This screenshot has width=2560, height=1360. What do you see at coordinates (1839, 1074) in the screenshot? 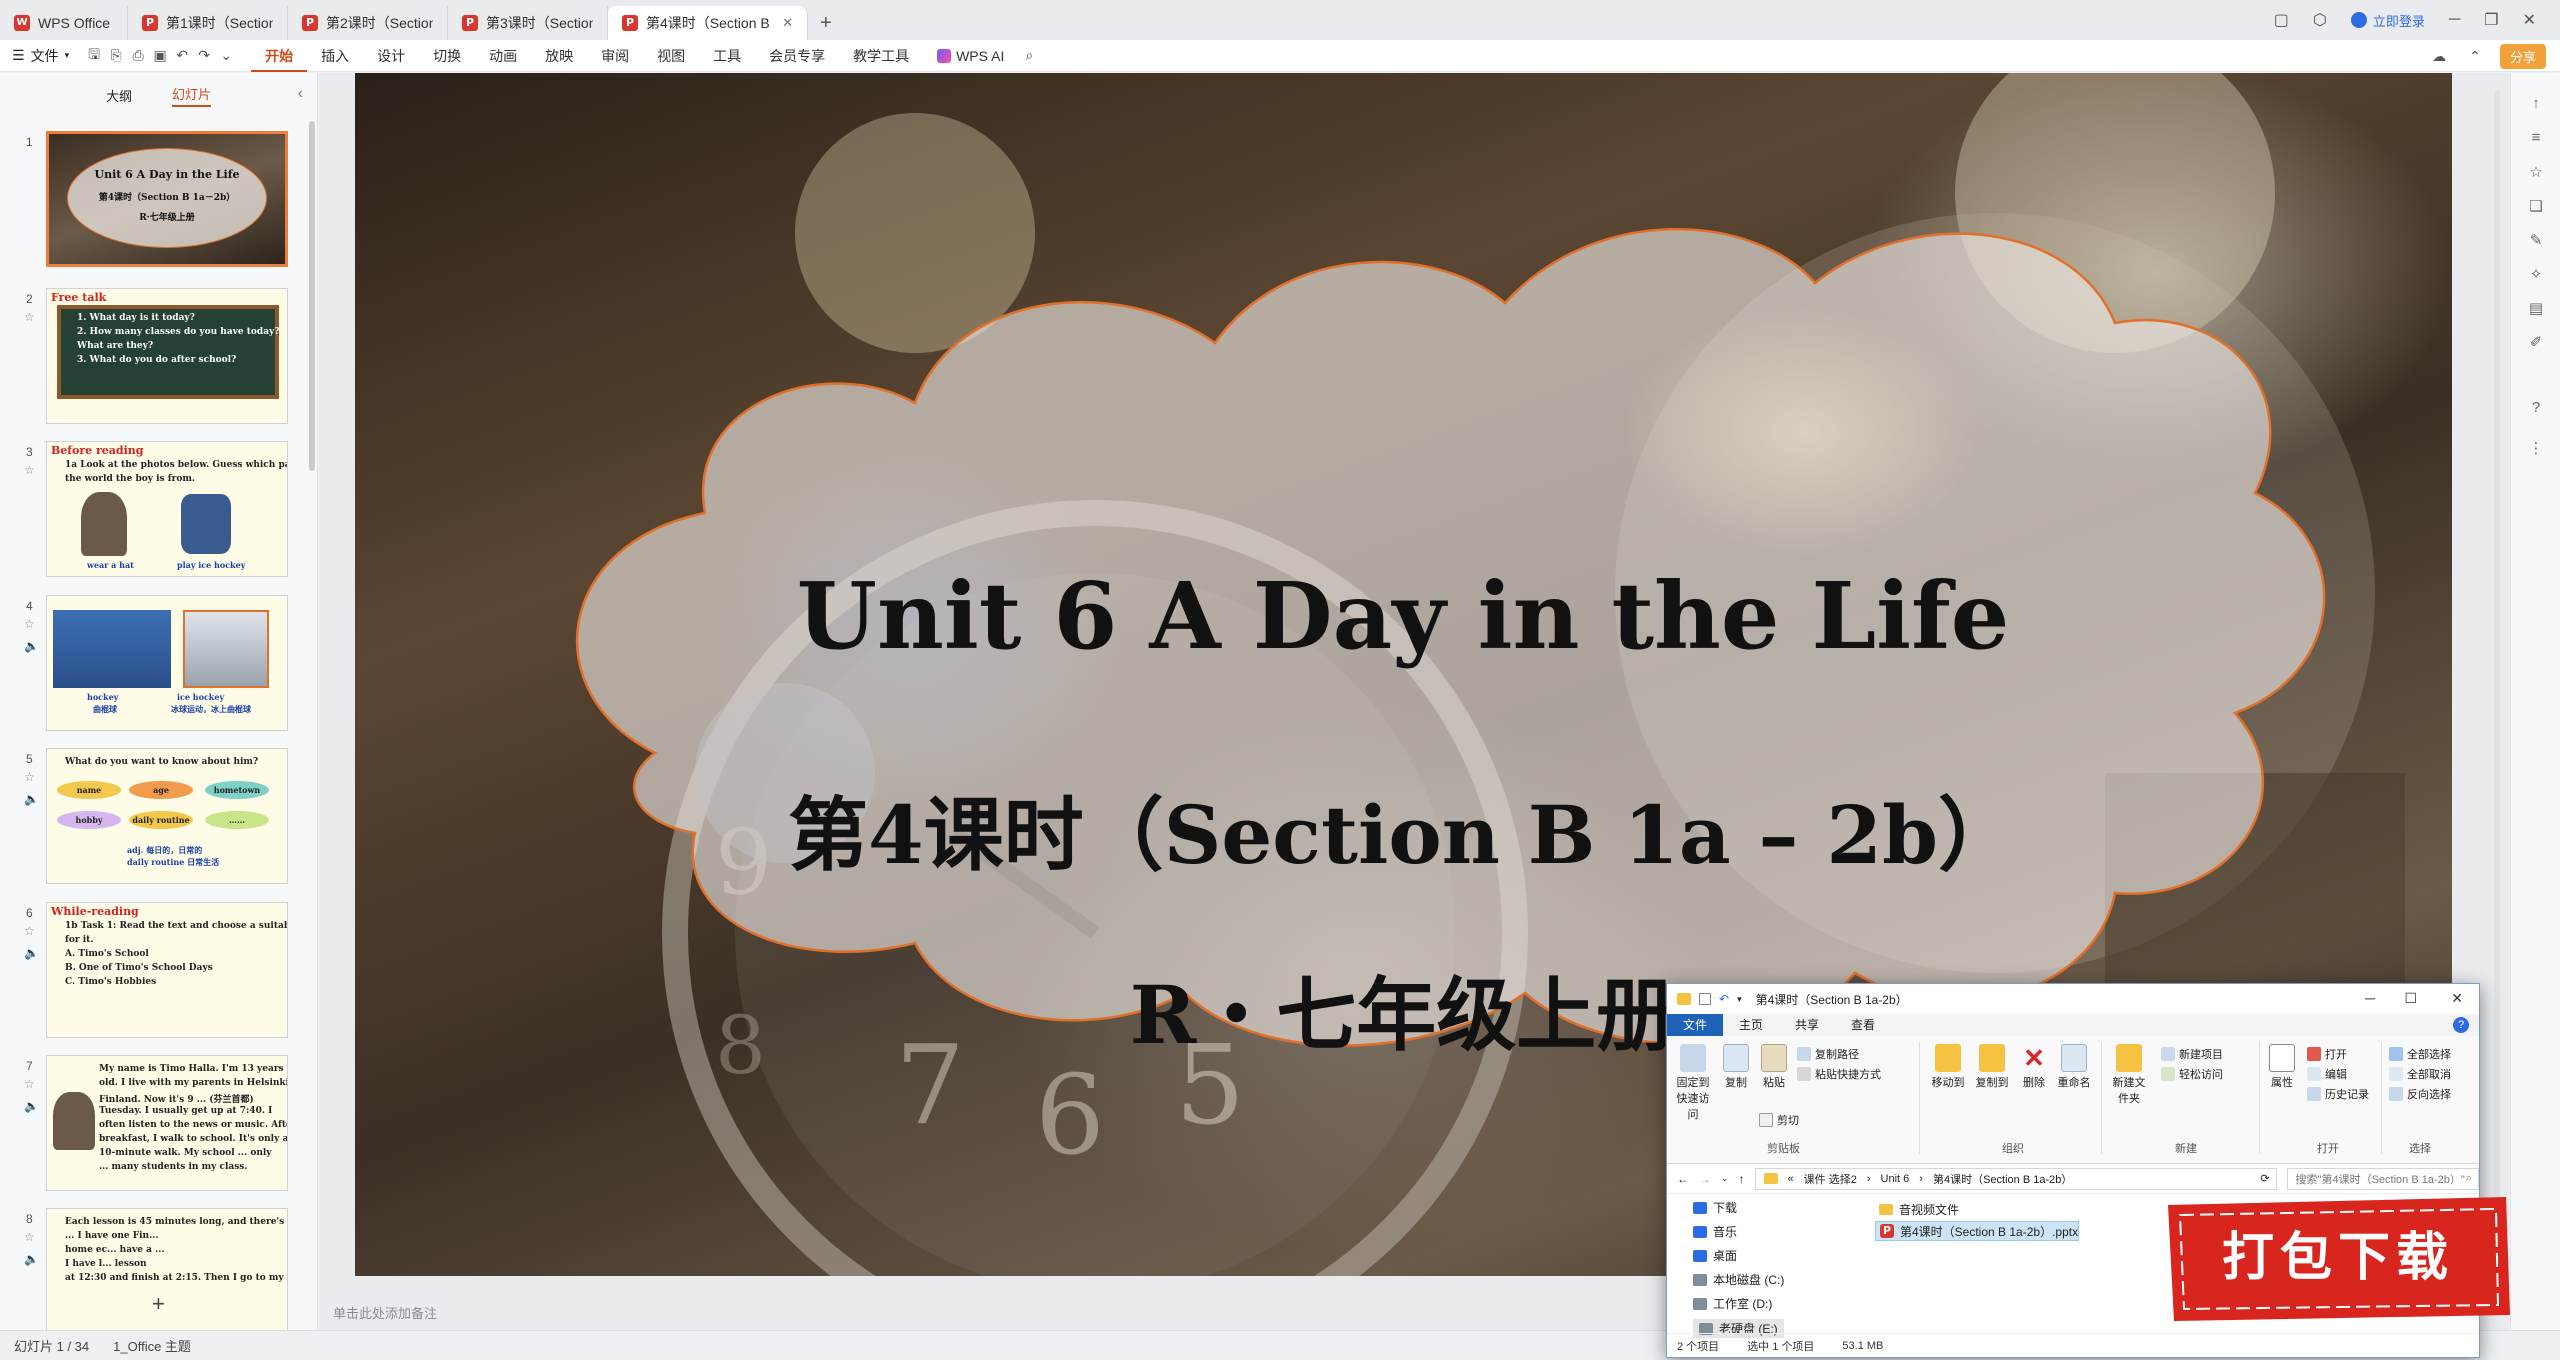
I see `paste-shortcut-button: 粘贴快捷方式` at bounding box center [1839, 1074].